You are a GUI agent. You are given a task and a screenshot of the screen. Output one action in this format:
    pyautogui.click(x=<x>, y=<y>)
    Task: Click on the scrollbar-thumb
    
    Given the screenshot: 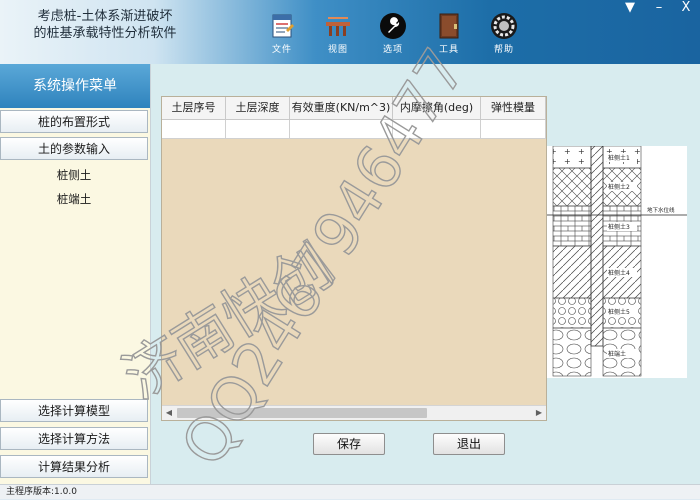 What is the action you would take?
    pyautogui.click(x=302, y=413)
    